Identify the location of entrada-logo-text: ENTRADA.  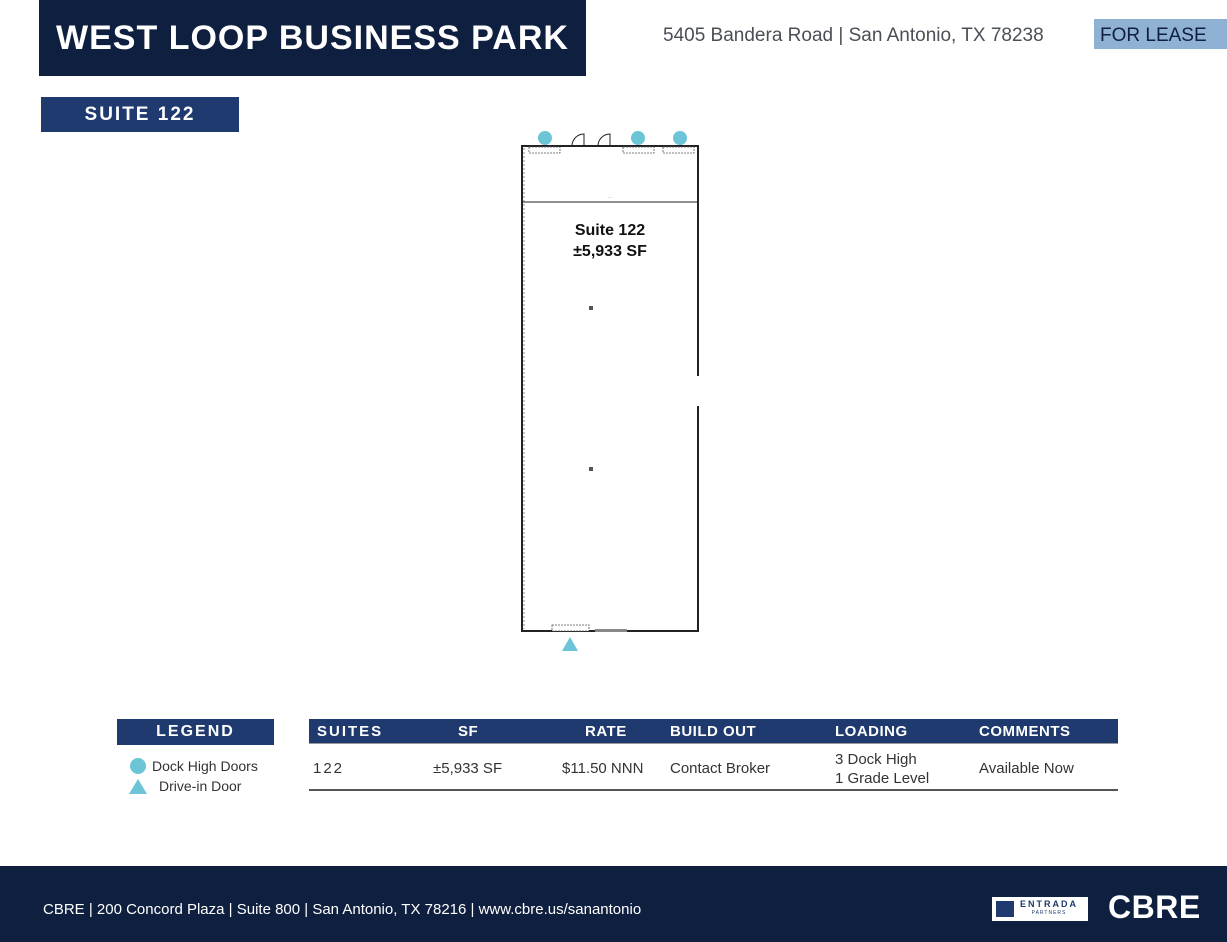
(1049, 904).